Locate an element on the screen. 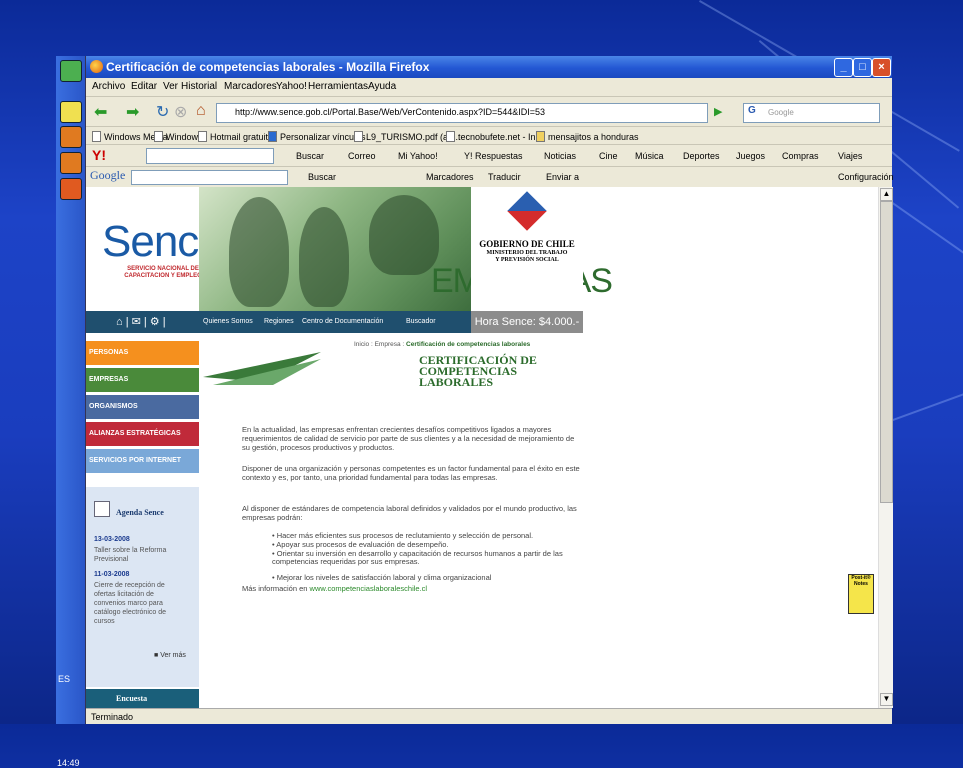  back-button: ⬅ is located at coordinates (100, 112).